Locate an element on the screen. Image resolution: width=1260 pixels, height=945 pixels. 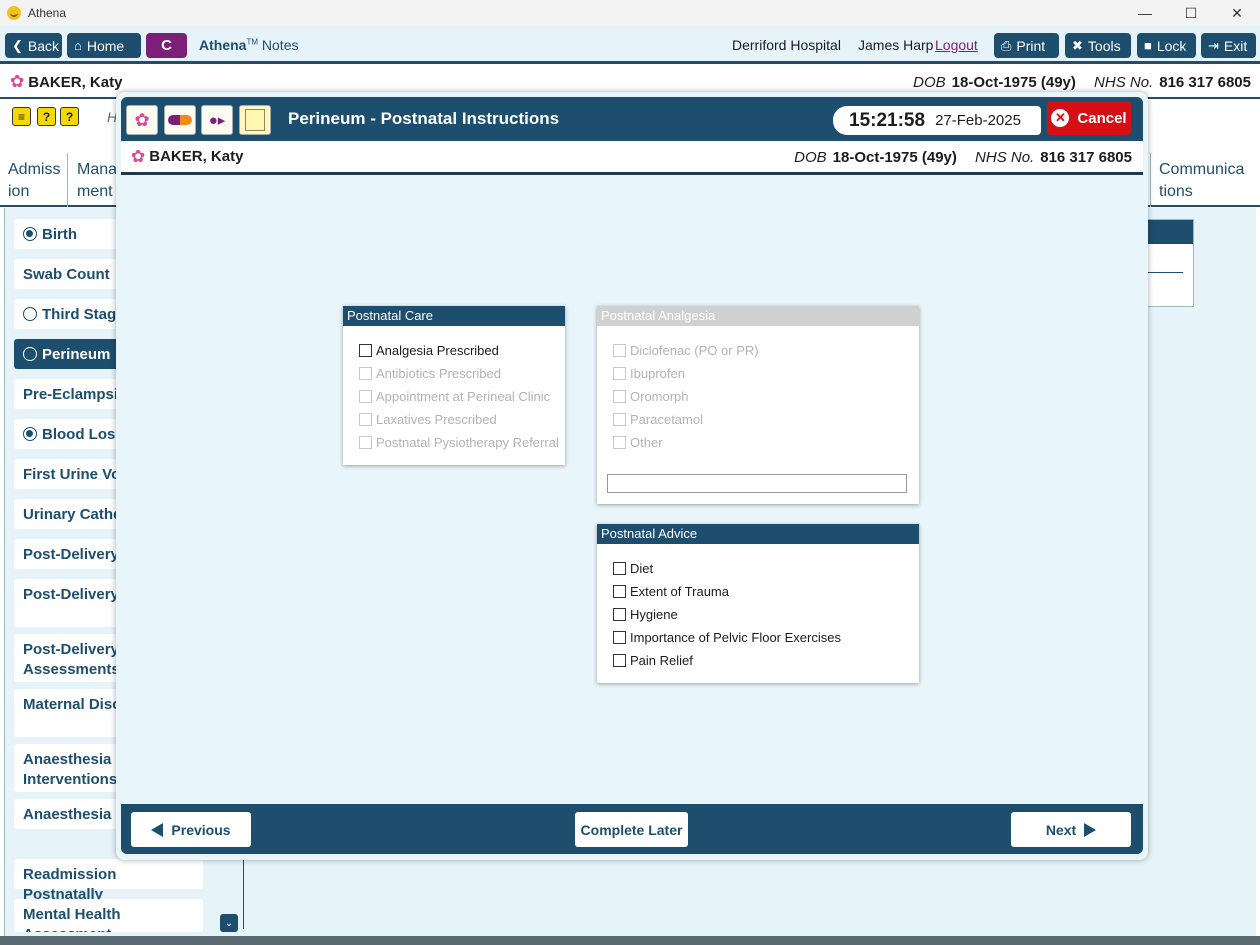
perineal-clinic-appointment-checkbox: Appointment at Perineal Clinic is located at coordinates (454, 396).